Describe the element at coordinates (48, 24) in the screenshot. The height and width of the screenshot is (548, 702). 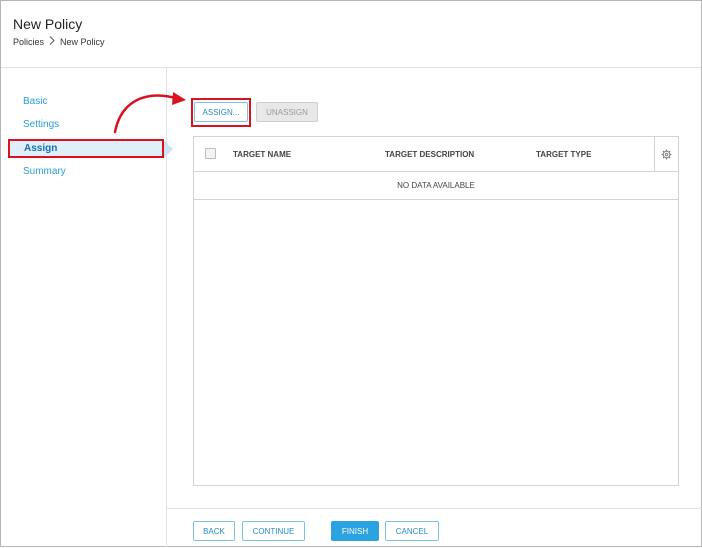
I see `page-title: New Policy` at that location.